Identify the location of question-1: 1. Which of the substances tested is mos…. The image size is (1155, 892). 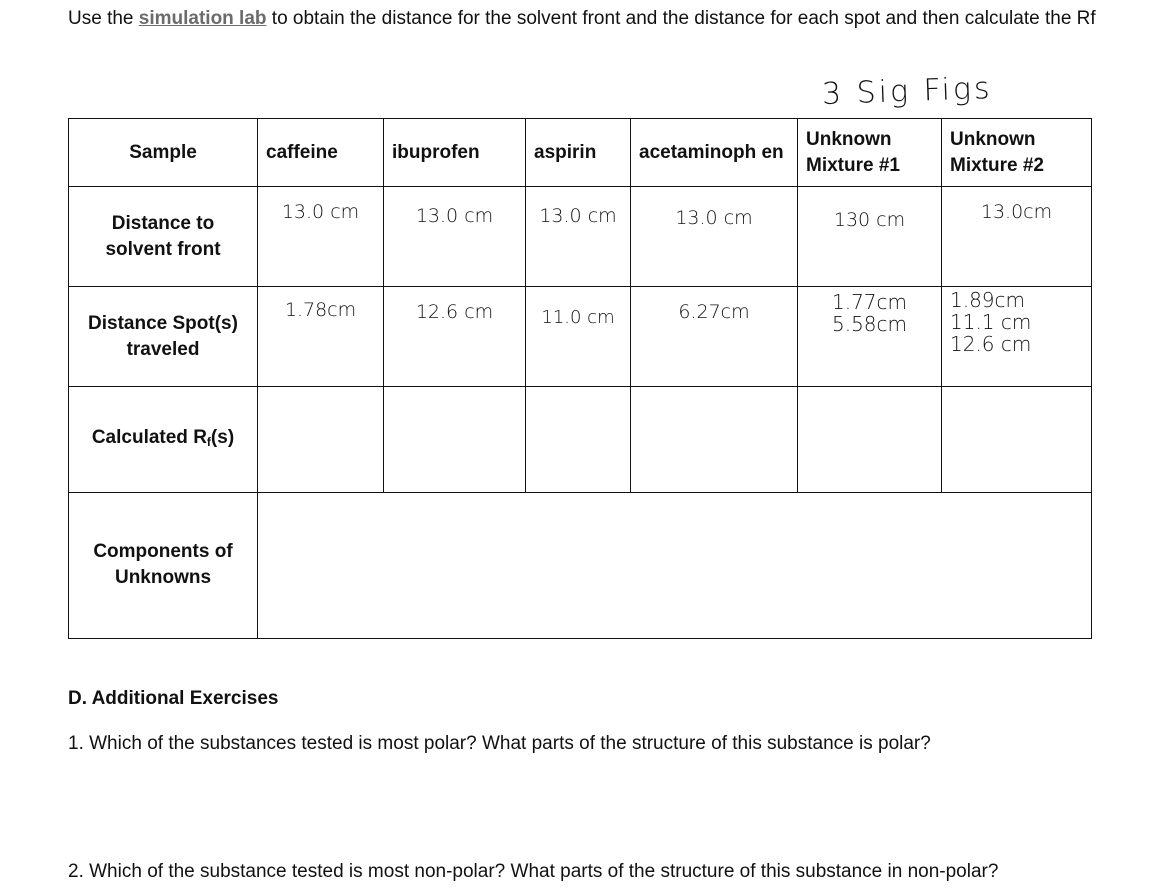
(499, 743).